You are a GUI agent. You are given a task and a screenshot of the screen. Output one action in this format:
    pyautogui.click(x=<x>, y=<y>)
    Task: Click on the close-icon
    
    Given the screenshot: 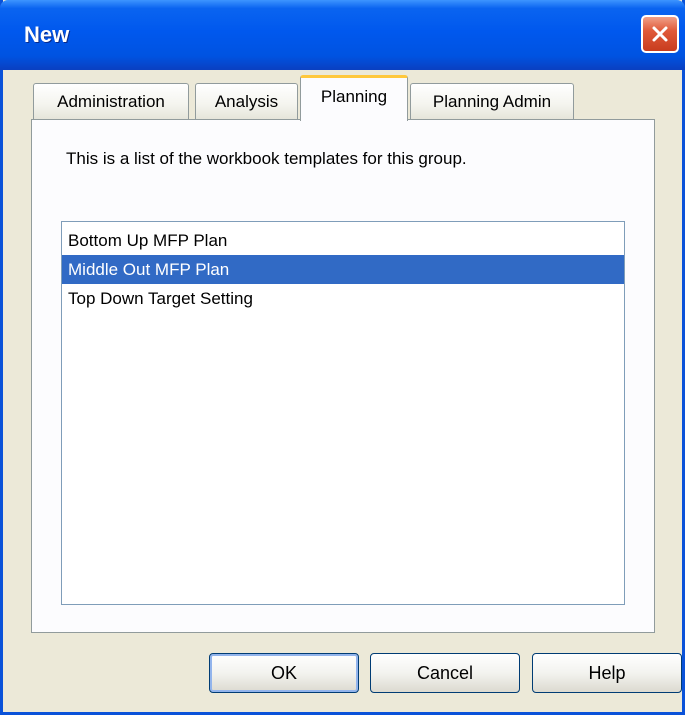 What is the action you would take?
    pyautogui.click(x=660, y=34)
    